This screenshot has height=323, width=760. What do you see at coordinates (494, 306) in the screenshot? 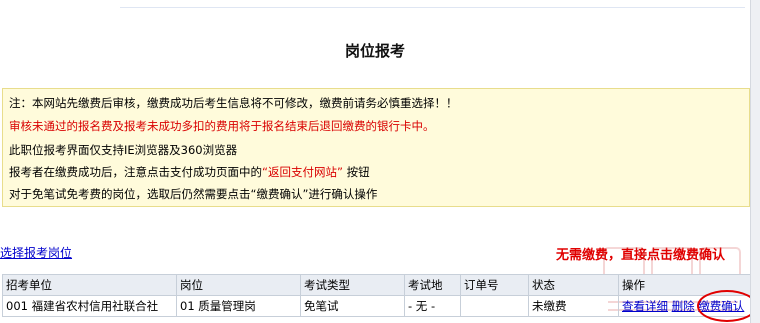
I see `cell-order-no` at bounding box center [494, 306].